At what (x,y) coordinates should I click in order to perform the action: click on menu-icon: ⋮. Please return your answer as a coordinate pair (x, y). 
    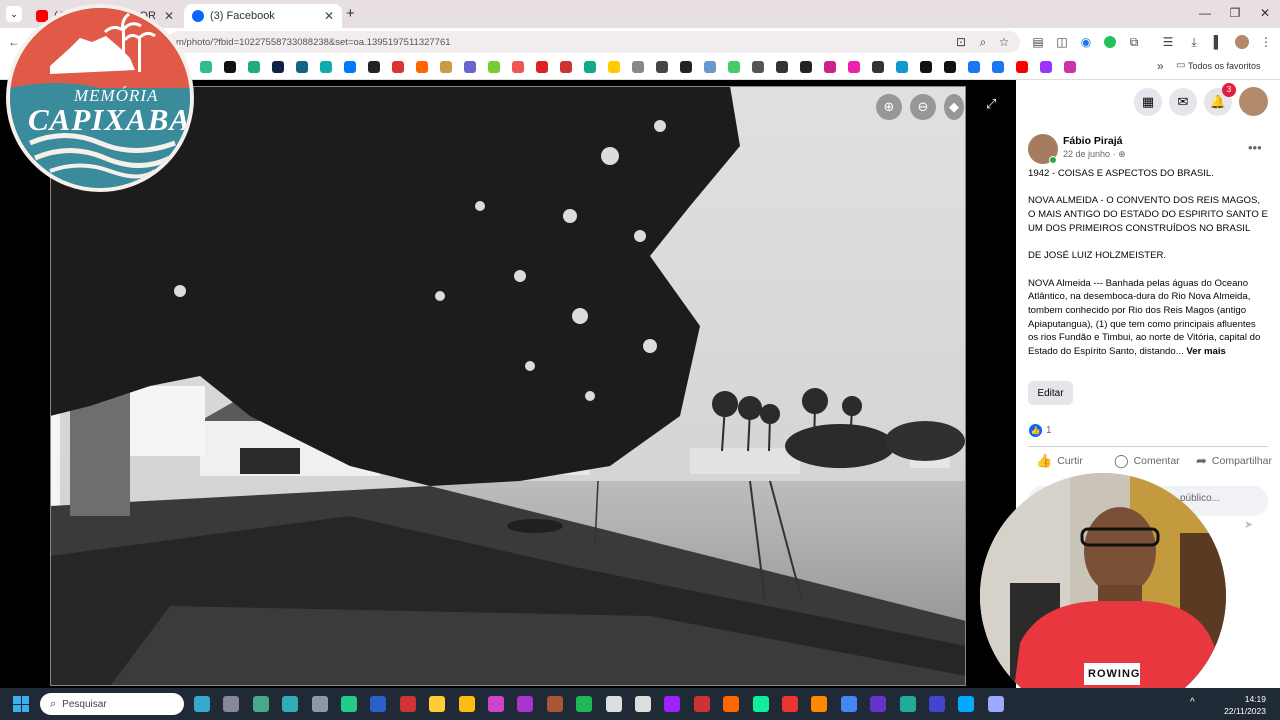
    Looking at the image, I should click on (1266, 42).